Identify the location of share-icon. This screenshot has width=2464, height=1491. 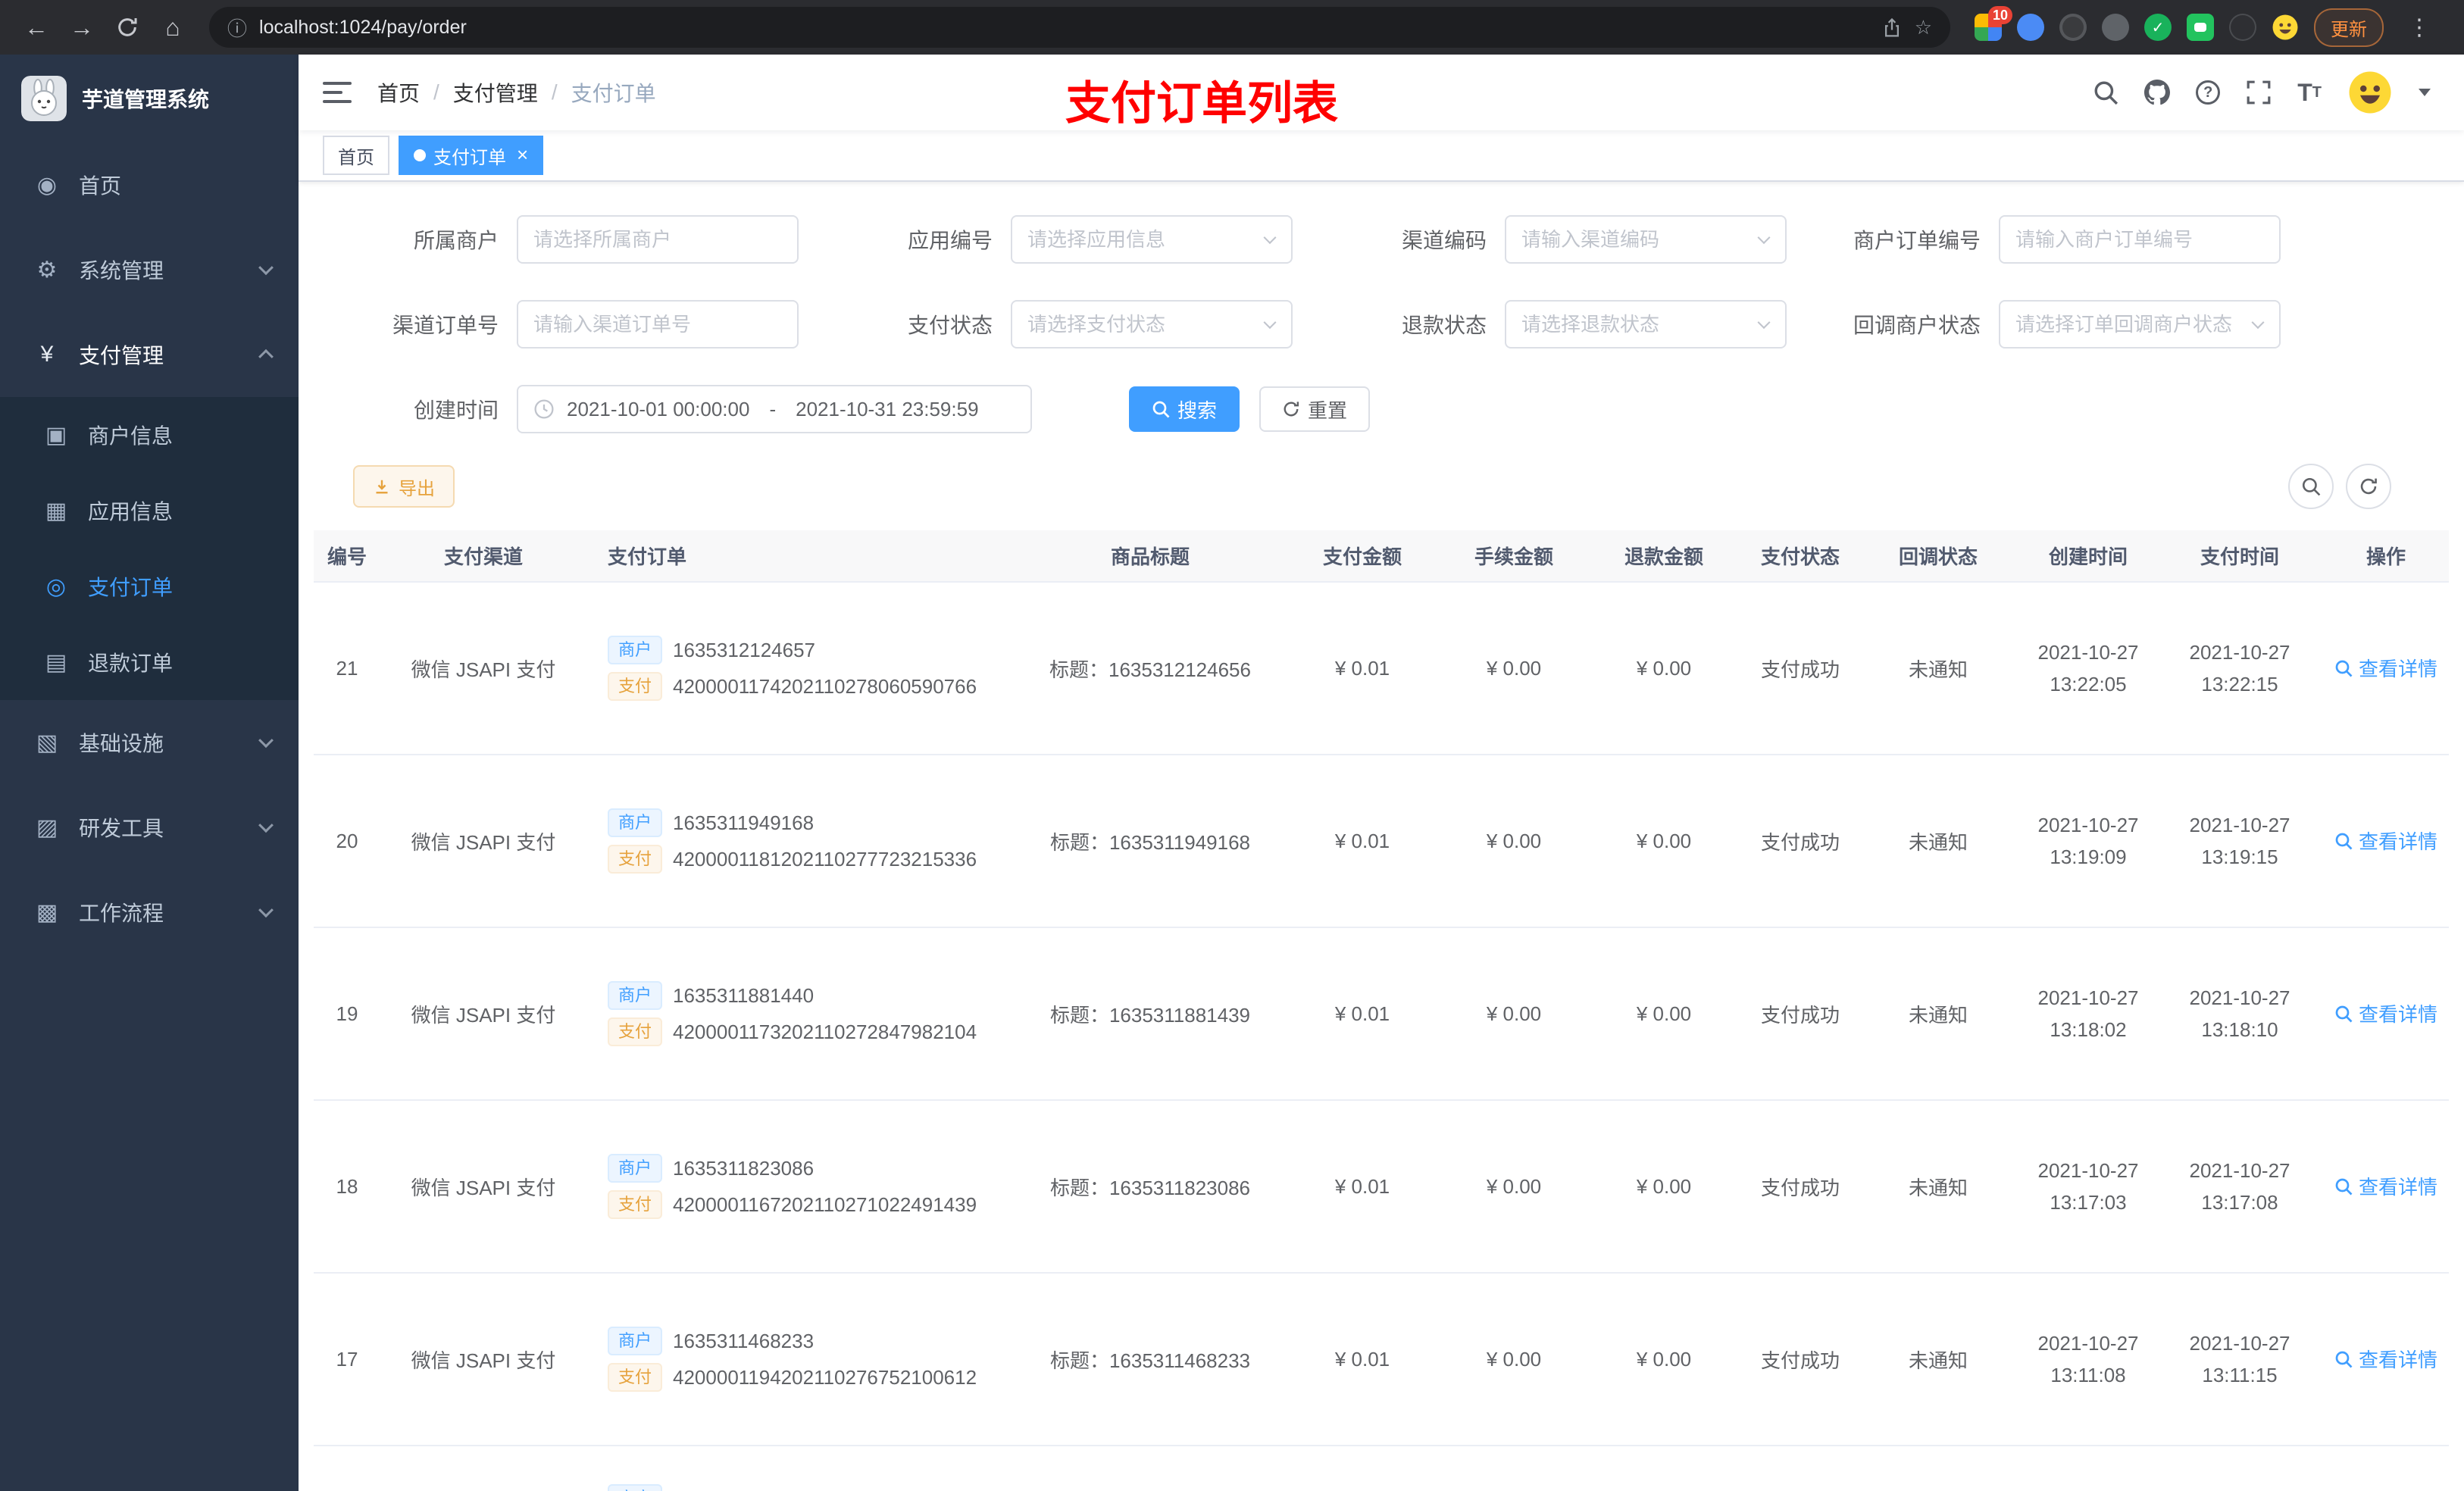
(1892, 27).